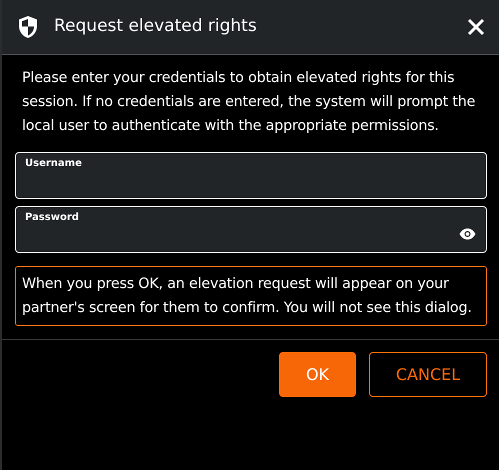  Describe the element at coordinates (249, 102) in the screenshot. I see `instructions-text: Please enter your credentials to obtain elevated rights for this session. If no credentials are entered, the system will prompt the local user to authenticate with the appropriate permissions.` at that location.